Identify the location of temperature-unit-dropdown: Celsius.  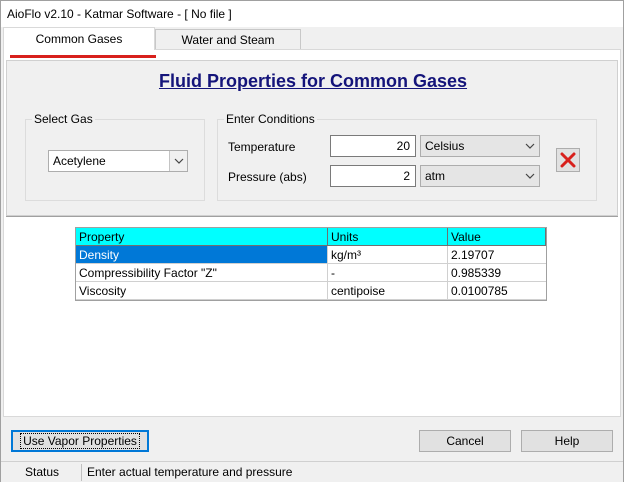
(480, 146).